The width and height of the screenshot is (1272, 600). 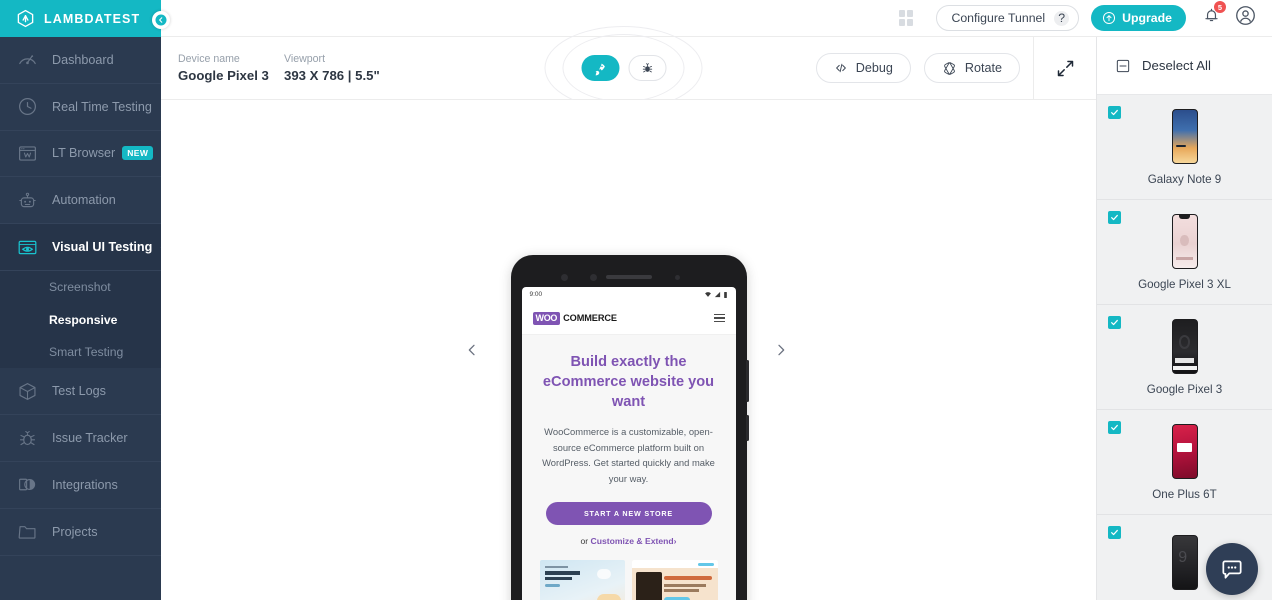 I want to click on sidebar-item-issue-tracker: Issue Tracker, so click(x=80, y=439).